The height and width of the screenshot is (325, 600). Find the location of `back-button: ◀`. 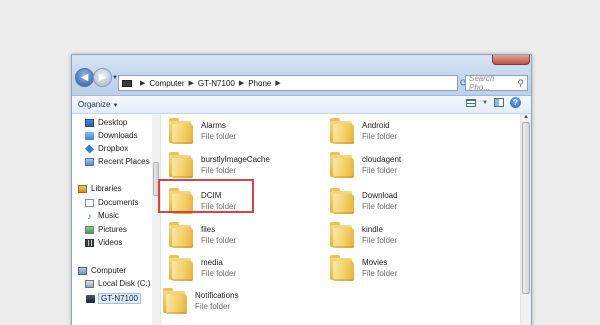

back-button: ◀ is located at coordinates (84, 77).